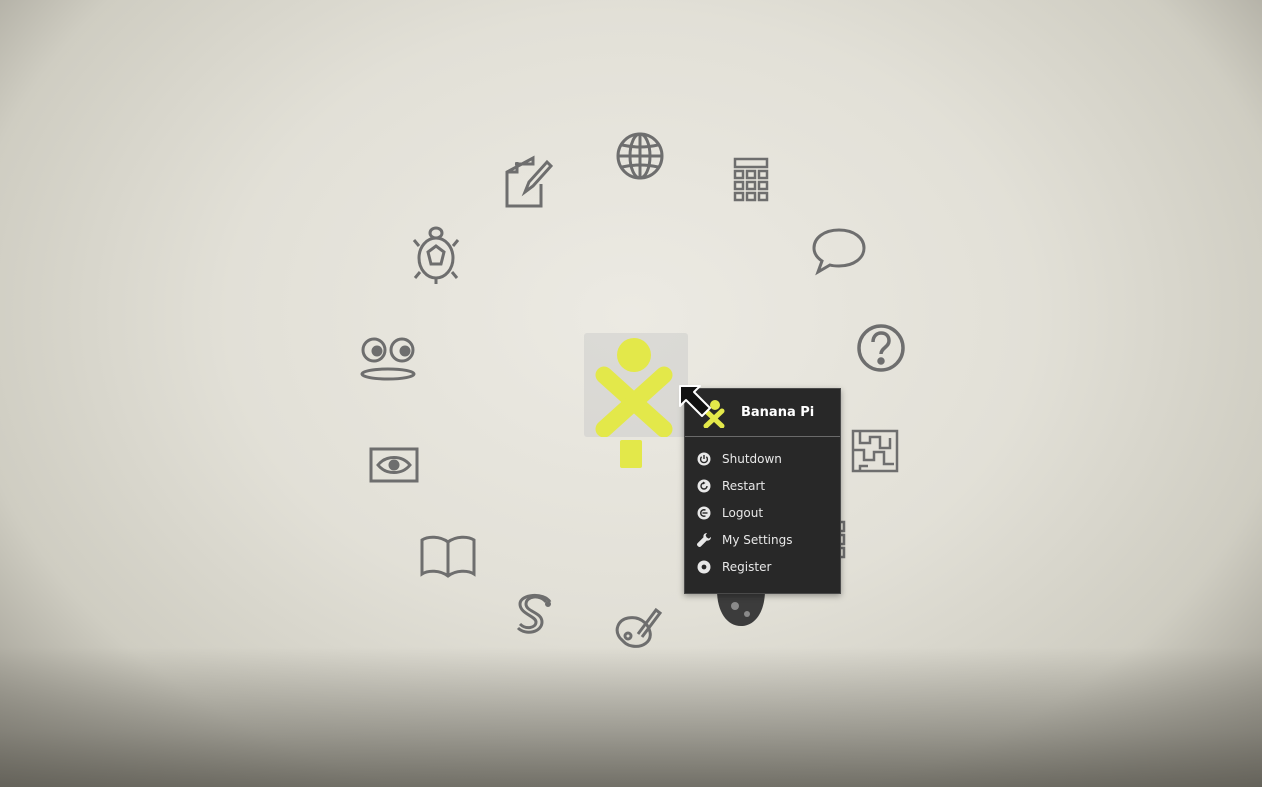 The height and width of the screenshot is (787, 1262). Describe the element at coordinates (875, 451) in the screenshot. I see `maze-icon` at that location.